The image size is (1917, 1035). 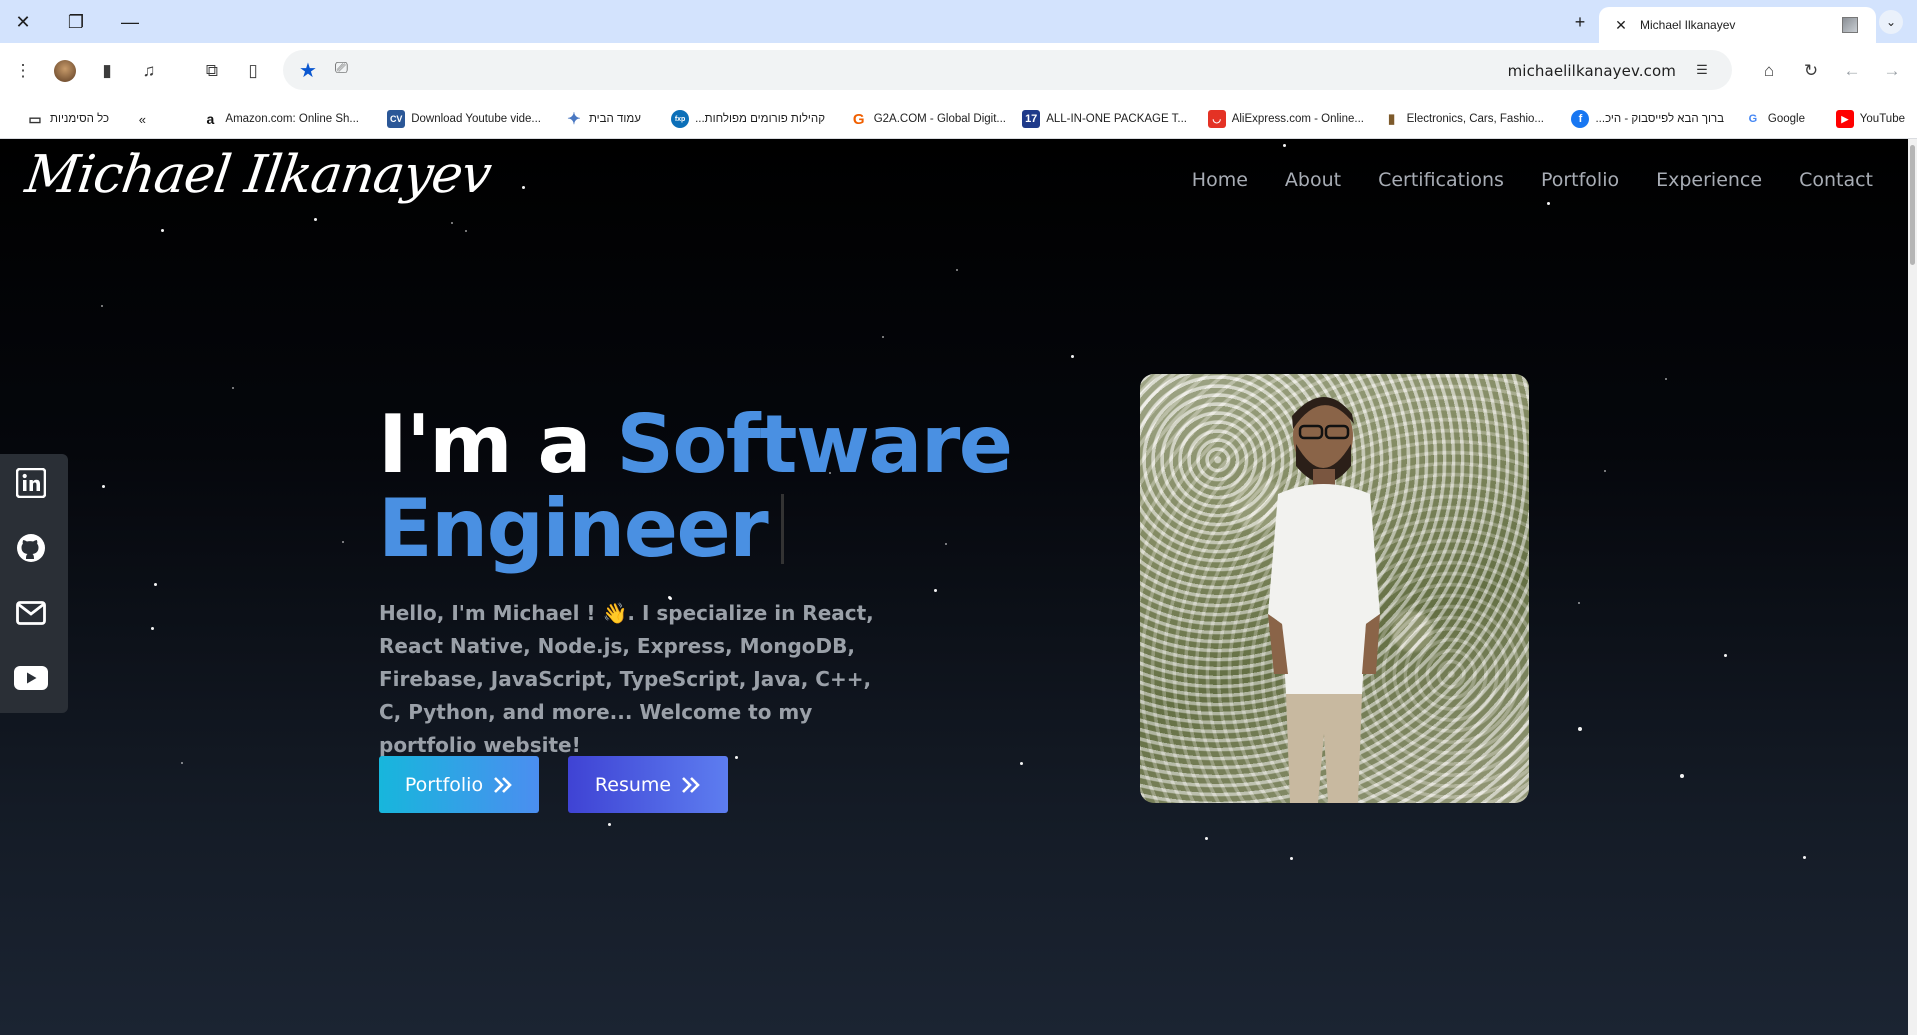 What do you see at coordinates (1891, 22) in the screenshot?
I see `tab-search-icon: ⌄` at bounding box center [1891, 22].